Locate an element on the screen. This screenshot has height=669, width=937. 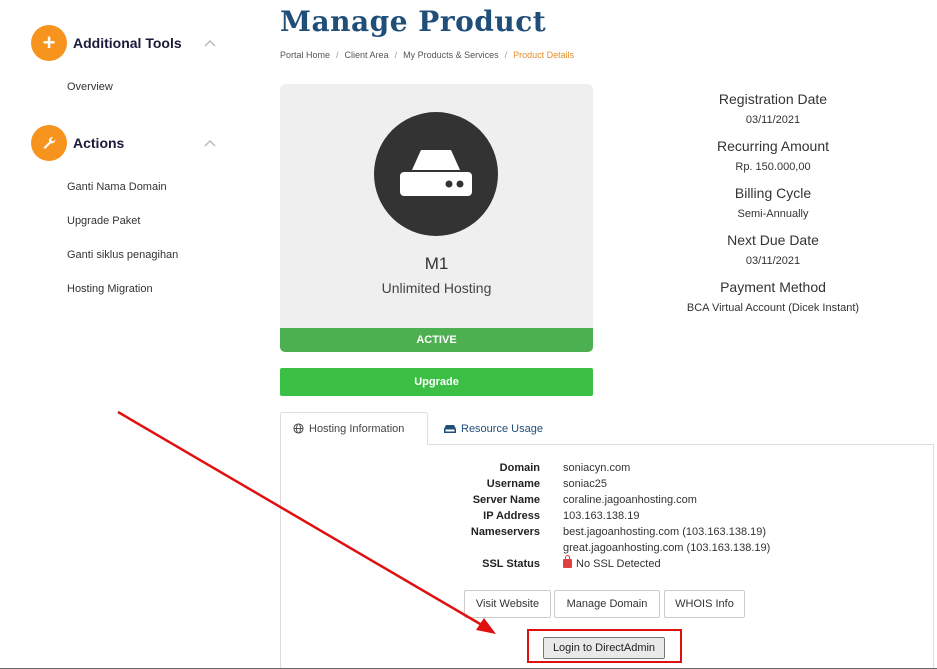
visit-website-button: Visit Website is located at coordinates (507, 604).